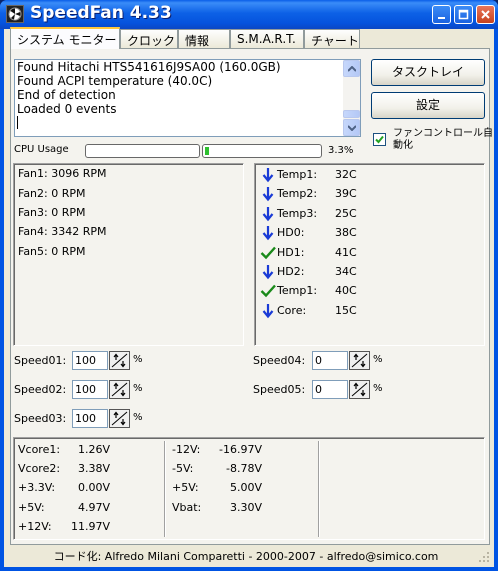 The height and width of the screenshot is (571, 498). Describe the element at coordinates (93, 507) in the screenshot. I see `voltage-value: 4.97V` at that location.